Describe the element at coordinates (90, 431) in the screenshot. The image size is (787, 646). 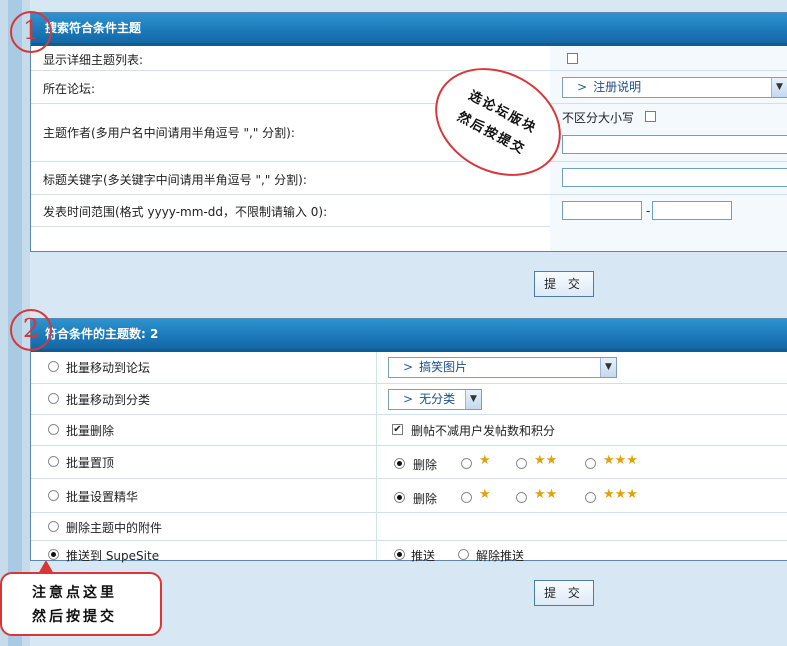
I see `action-label-delete: 批量删除` at that location.